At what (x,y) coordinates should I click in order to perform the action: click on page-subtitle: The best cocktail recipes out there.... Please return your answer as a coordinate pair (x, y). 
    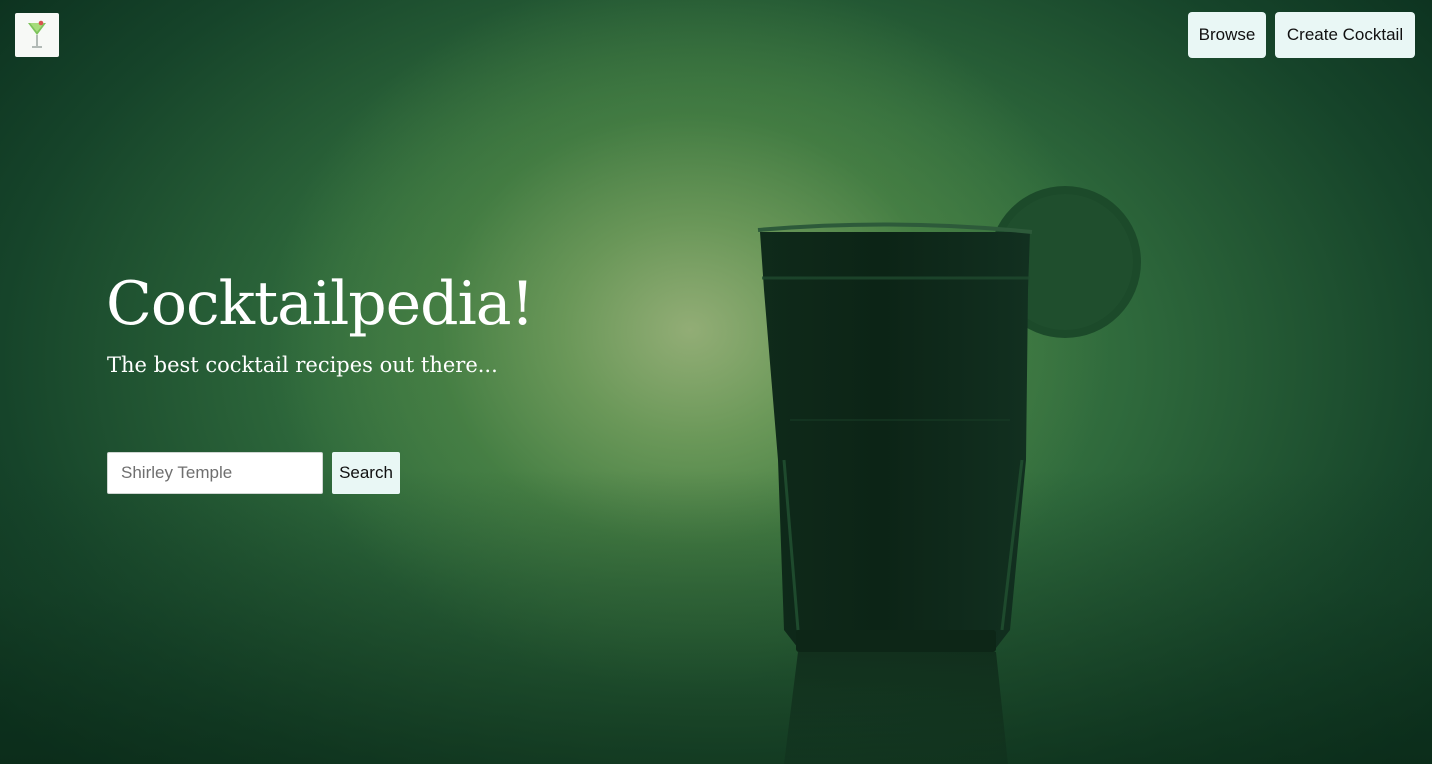
    Looking at the image, I should click on (302, 365).